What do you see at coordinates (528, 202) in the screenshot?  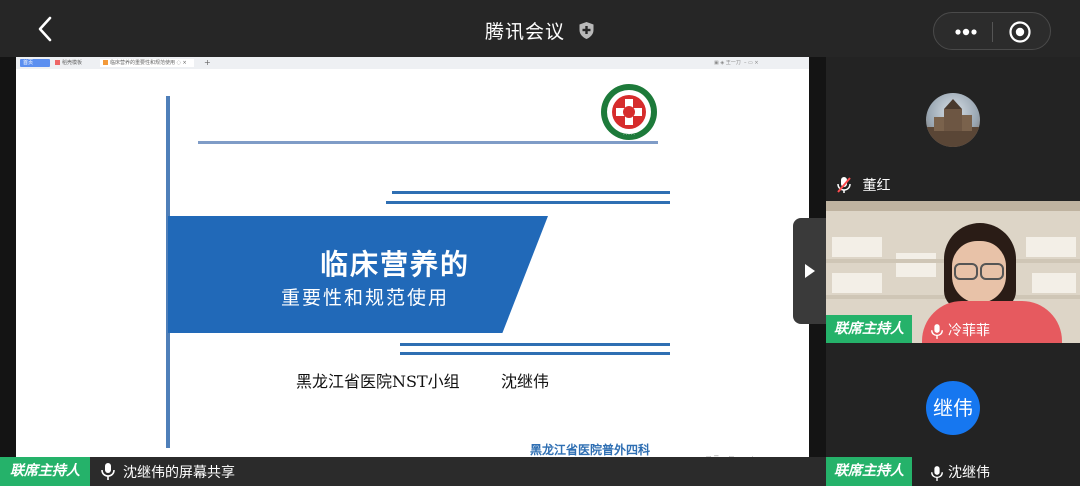 I see `slide-rule-mid2` at bounding box center [528, 202].